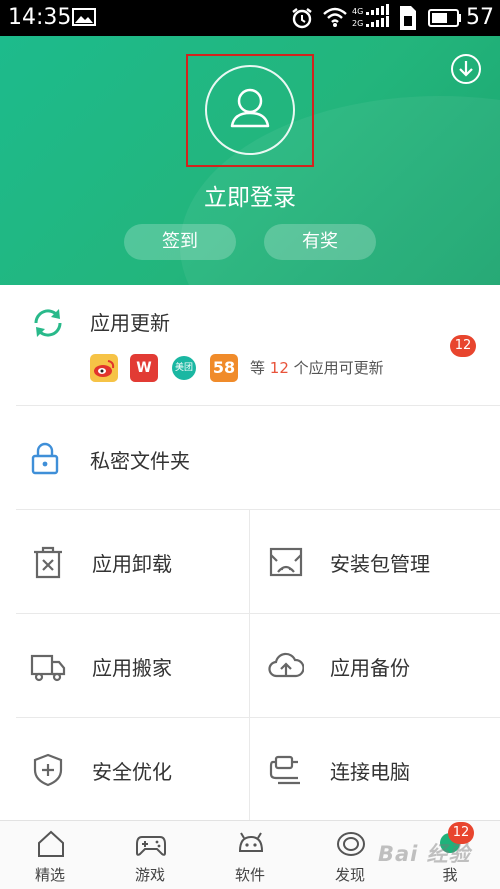 The height and width of the screenshot is (889, 500). I want to click on nav-featured-label: 精选, so click(49, 875).